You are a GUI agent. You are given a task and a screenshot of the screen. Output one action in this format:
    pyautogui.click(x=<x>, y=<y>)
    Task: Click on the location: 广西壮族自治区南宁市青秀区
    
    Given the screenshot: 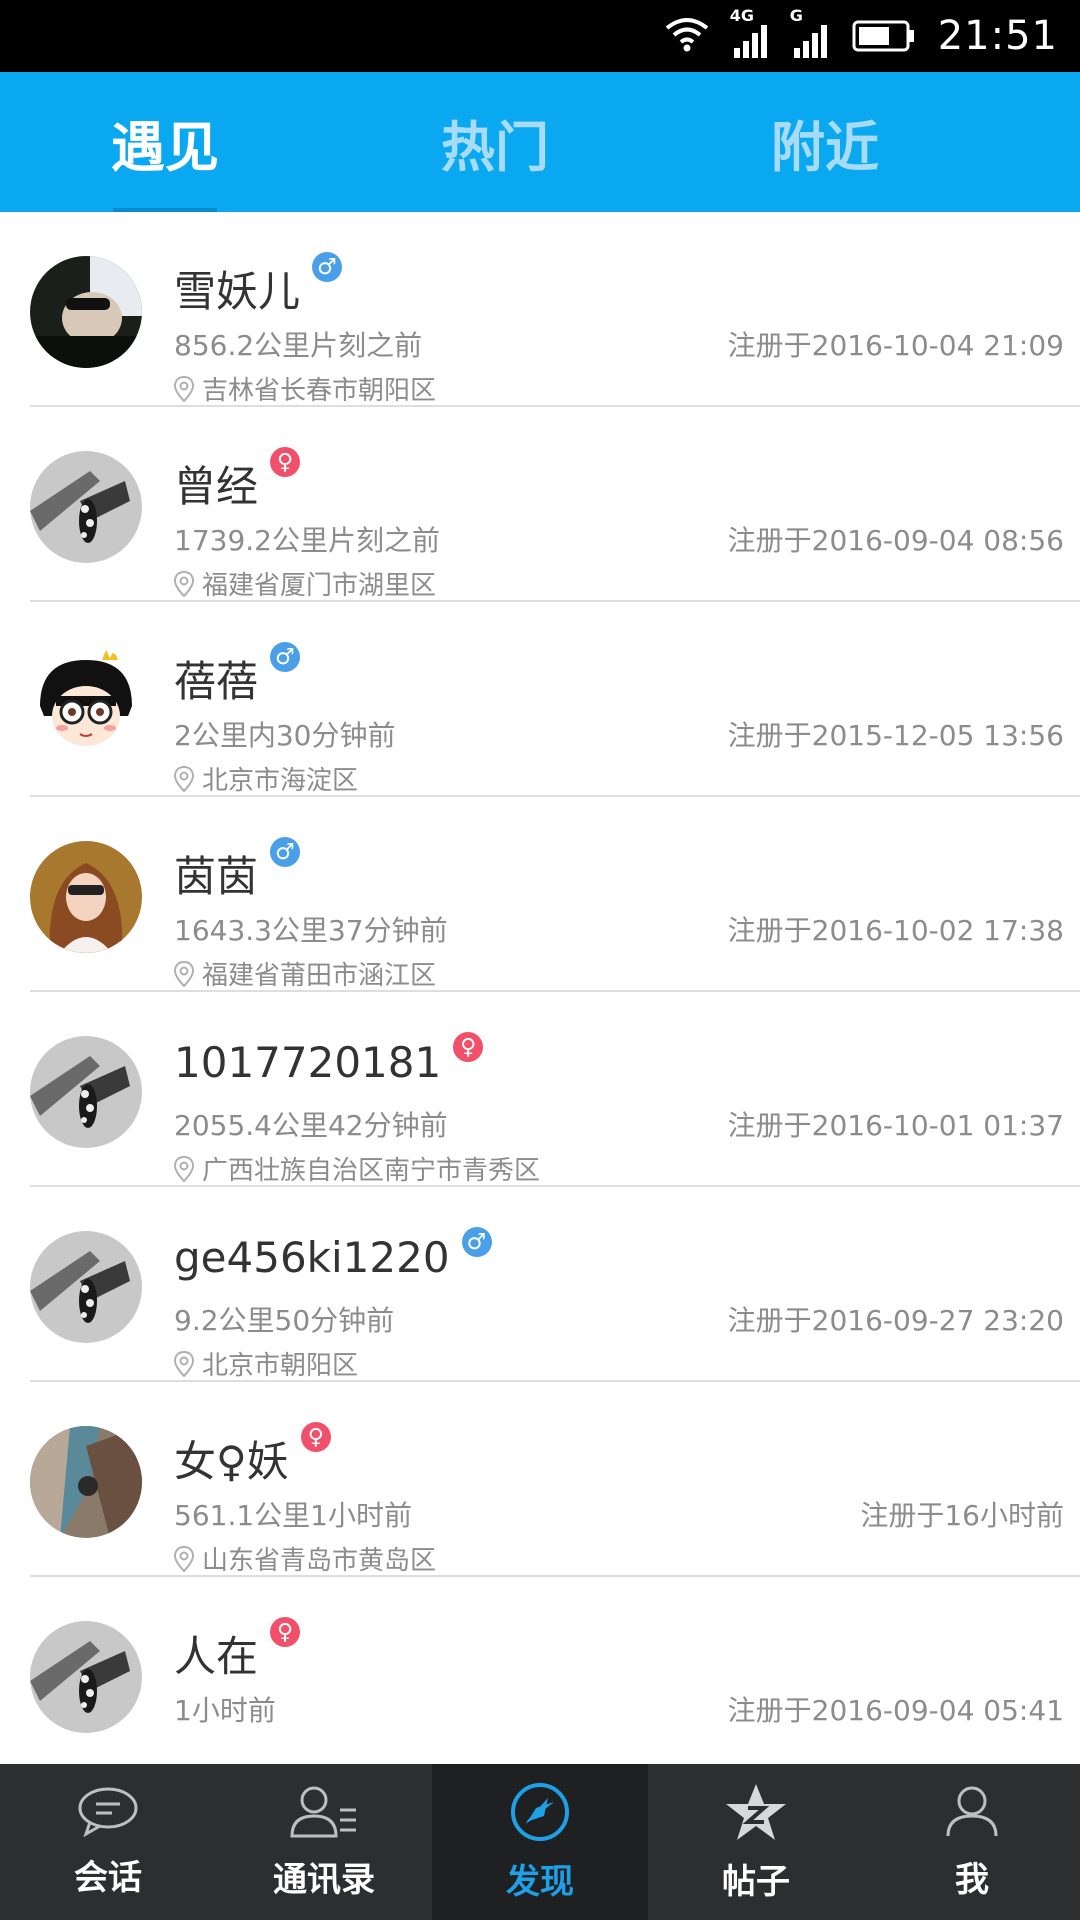 What is the action you would take?
    pyautogui.click(x=357, y=1168)
    